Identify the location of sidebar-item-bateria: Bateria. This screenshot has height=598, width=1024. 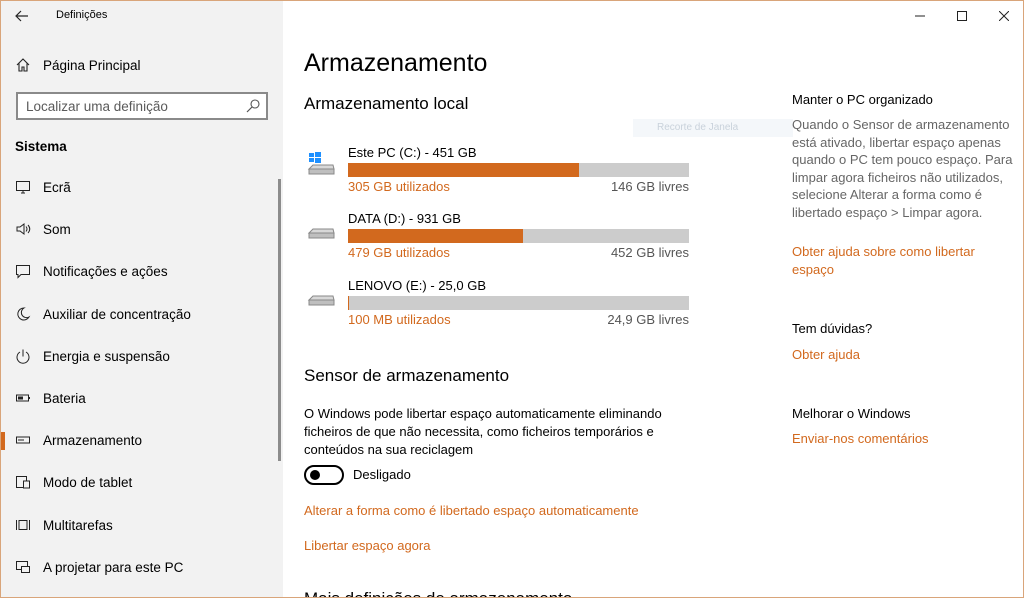
(142, 398).